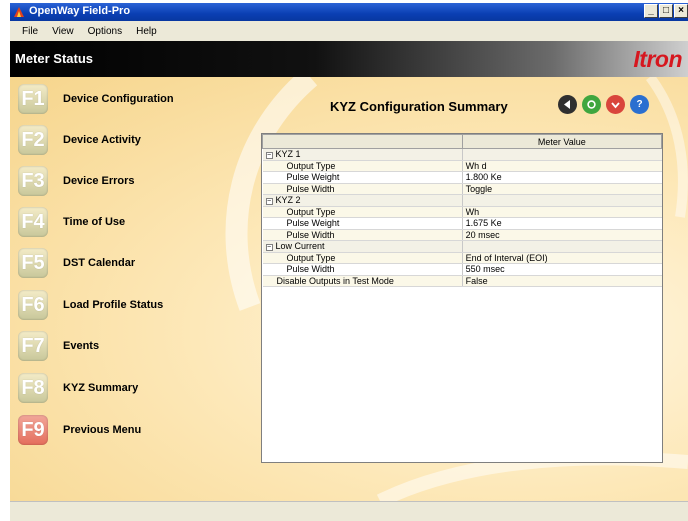  Describe the element at coordinates (562, 258) in the screenshot. I see `cell-value: End of Interval (EOI)` at that location.